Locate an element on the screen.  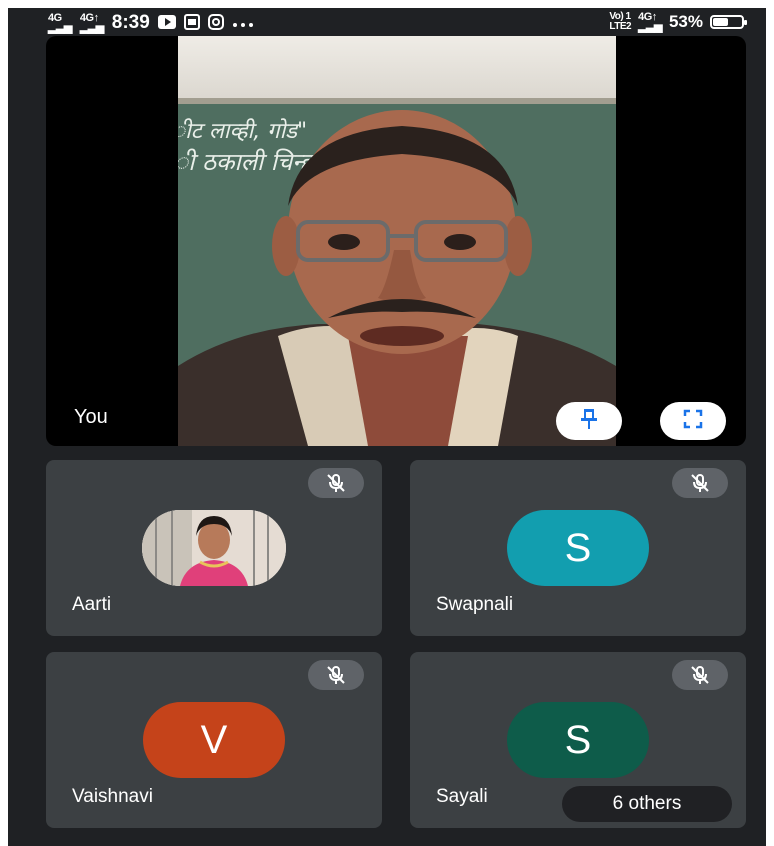
network-label: 4G↑ is located at coordinates (647, 17).